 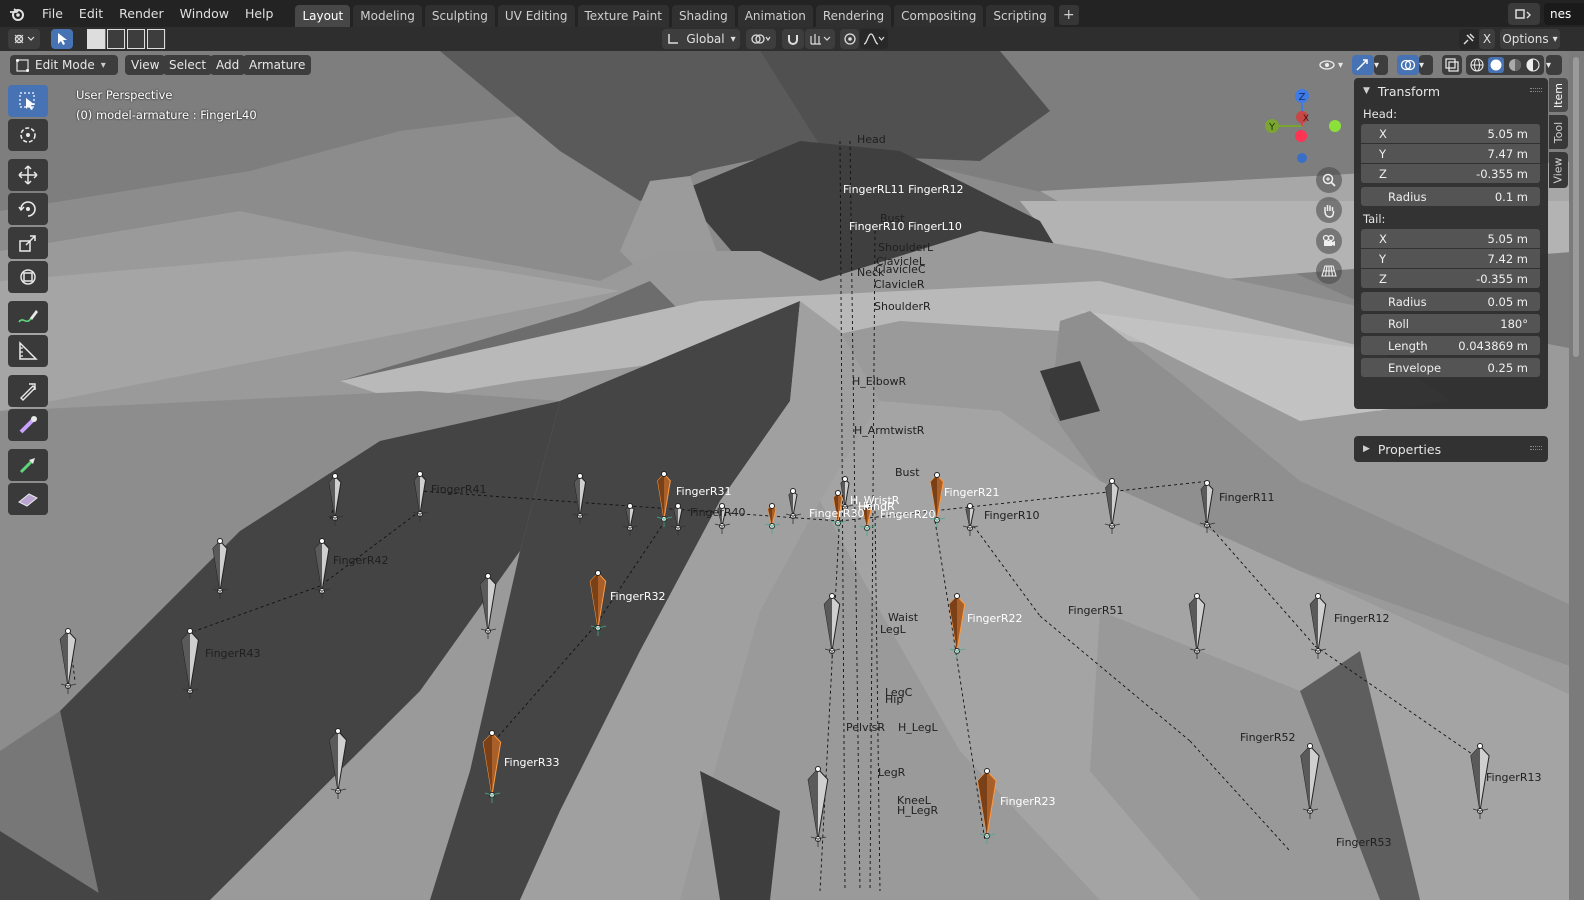 What do you see at coordinates (136, 39) in the screenshot?
I see `select-subtract-button` at bounding box center [136, 39].